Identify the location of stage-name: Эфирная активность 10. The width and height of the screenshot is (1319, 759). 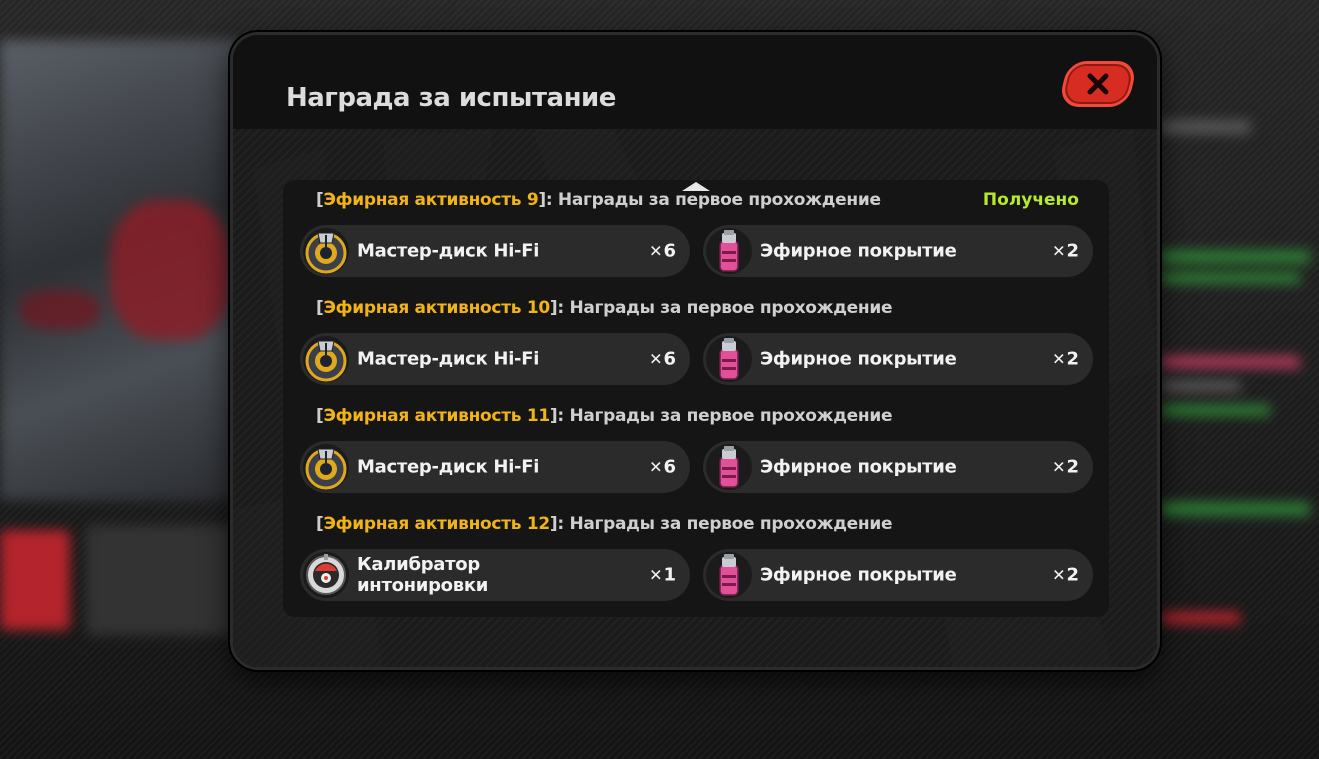
(436, 308).